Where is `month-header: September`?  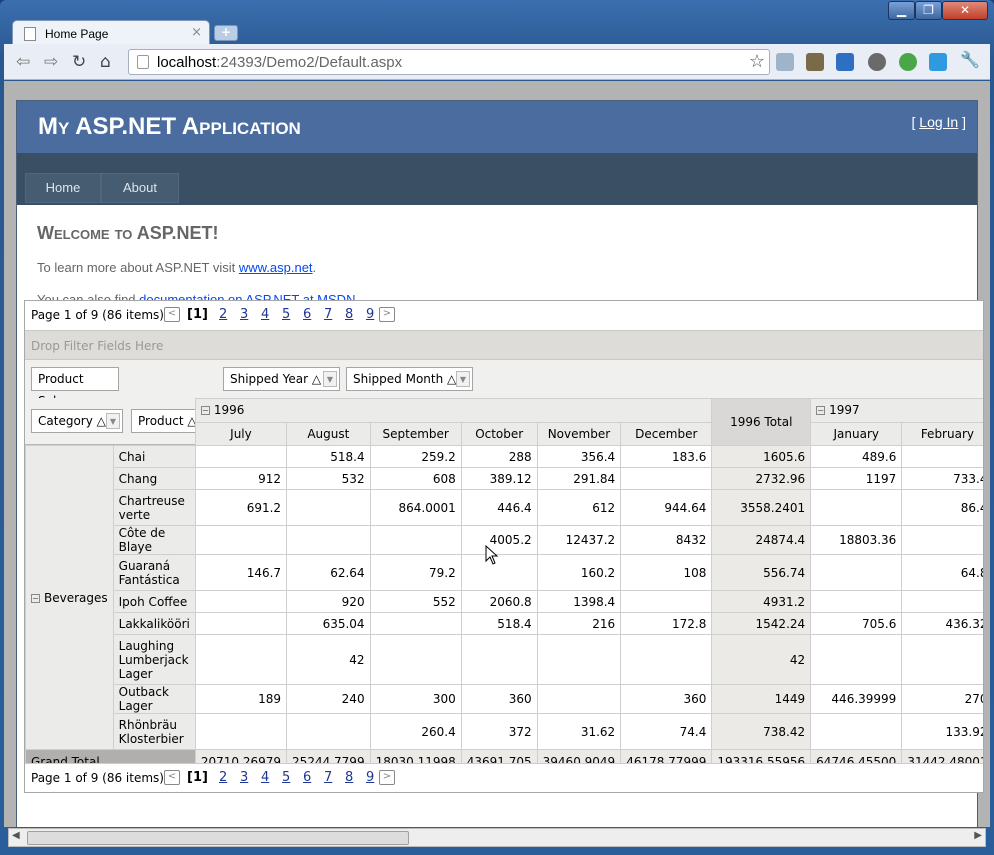 month-header: September is located at coordinates (415, 433).